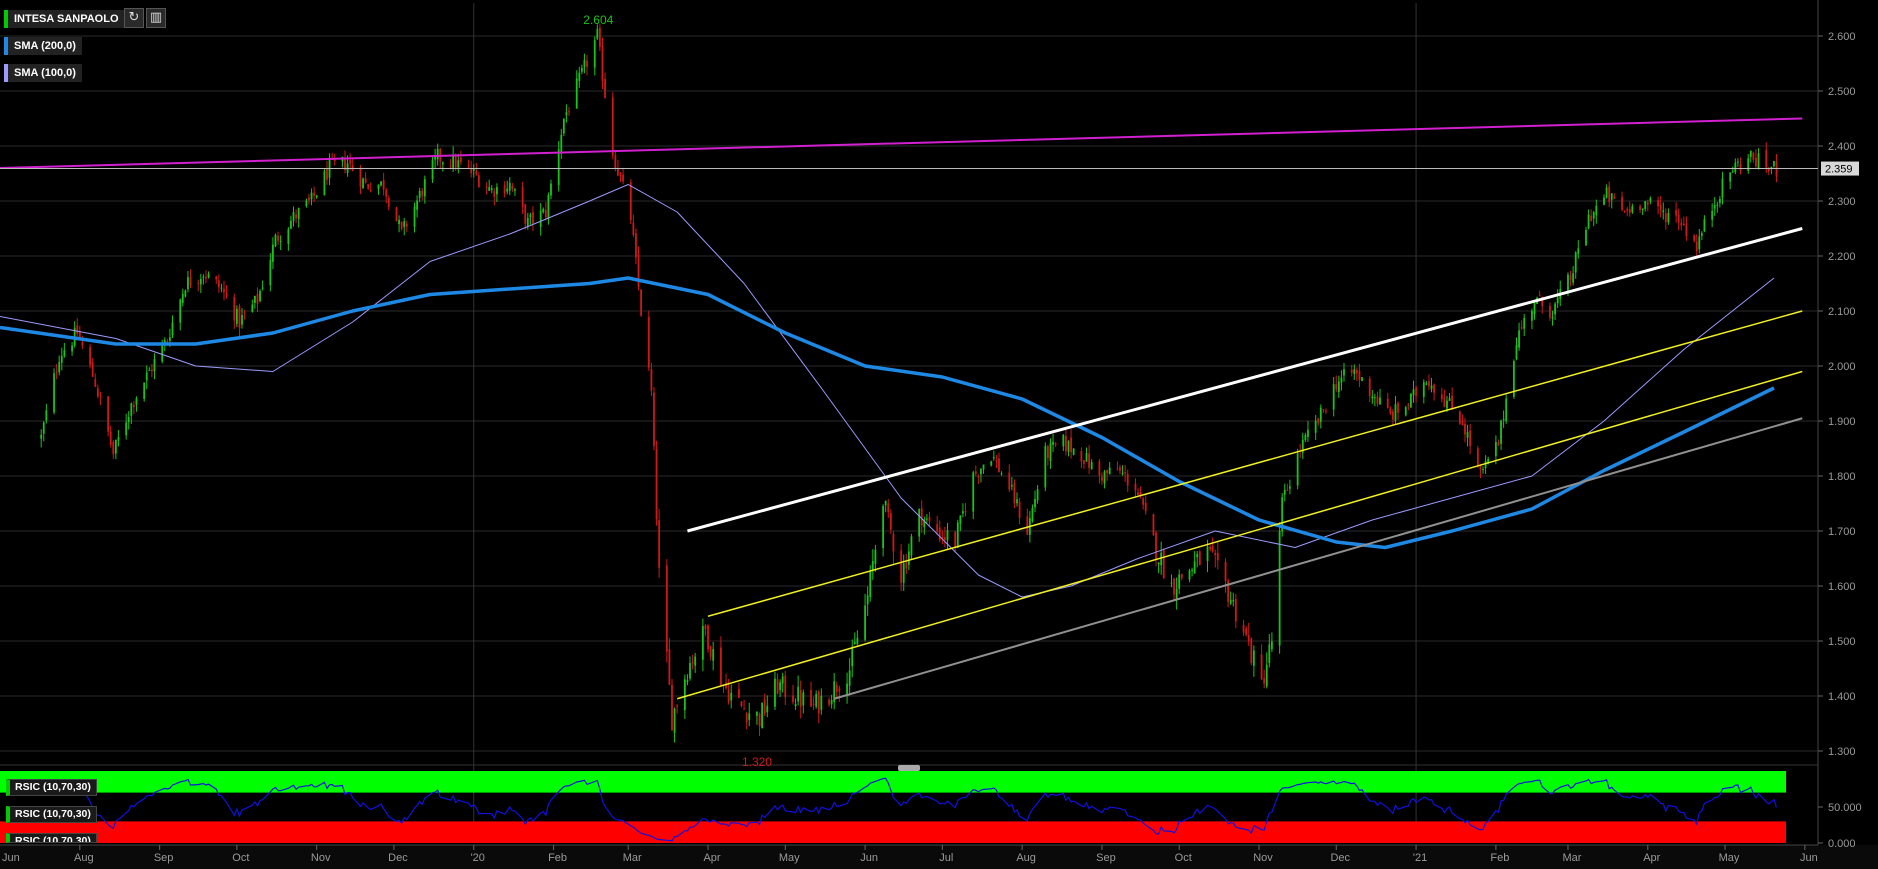  What do you see at coordinates (51, 838) in the screenshot?
I see `rsi-label-oversold: RSIC (10,70,30)` at bounding box center [51, 838].